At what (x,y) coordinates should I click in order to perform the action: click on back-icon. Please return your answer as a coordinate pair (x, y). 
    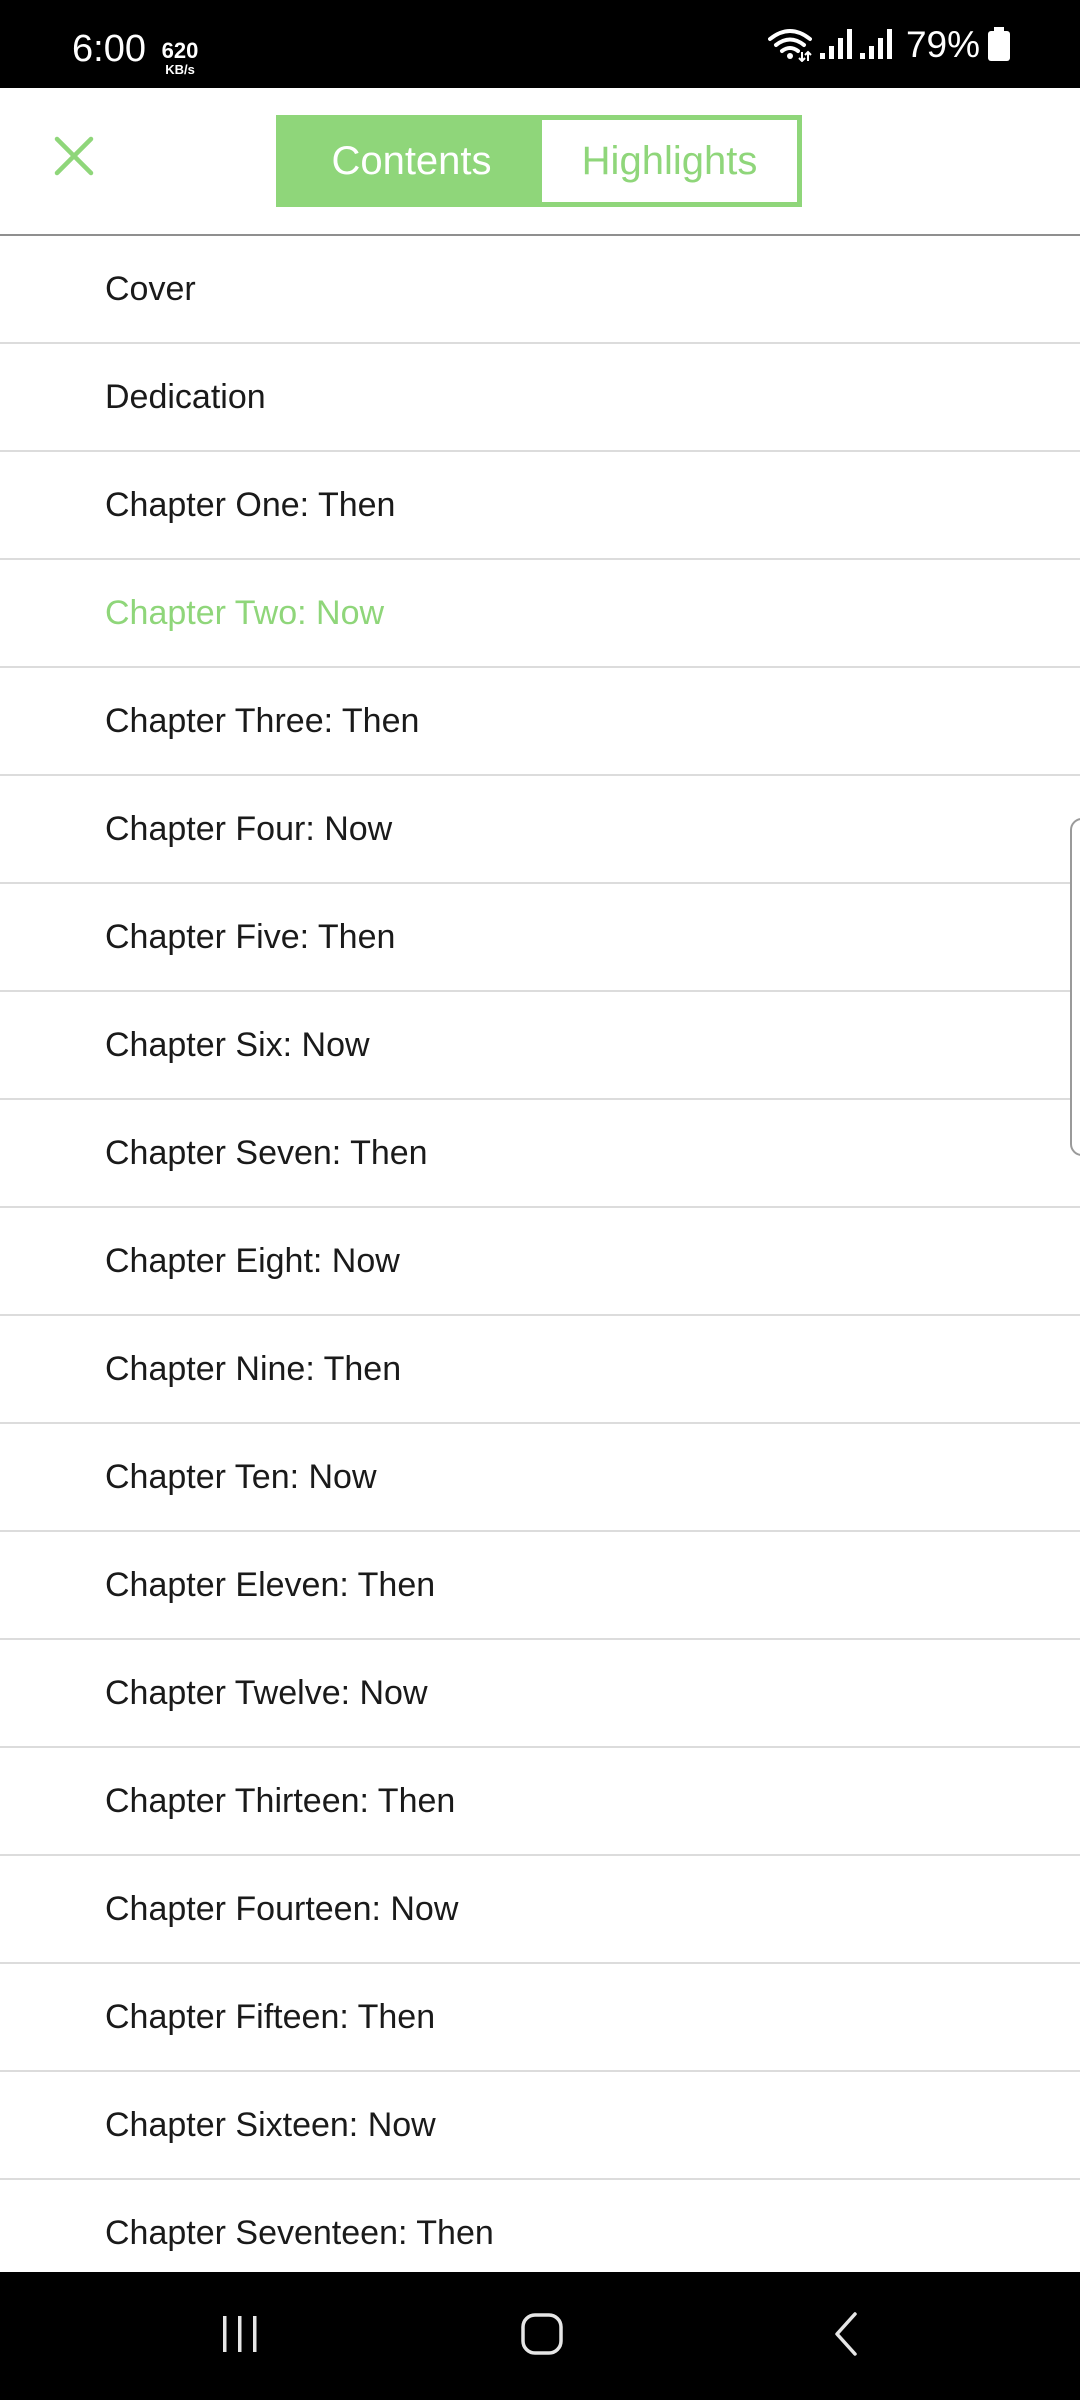
    Looking at the image, I should click on (846, 2336).